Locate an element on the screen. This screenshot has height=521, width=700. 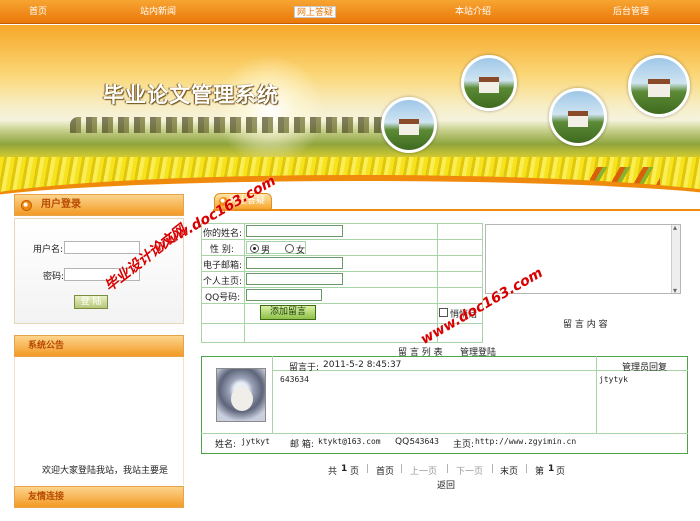
pager-total: 1 is located at coordinates (344, 469).